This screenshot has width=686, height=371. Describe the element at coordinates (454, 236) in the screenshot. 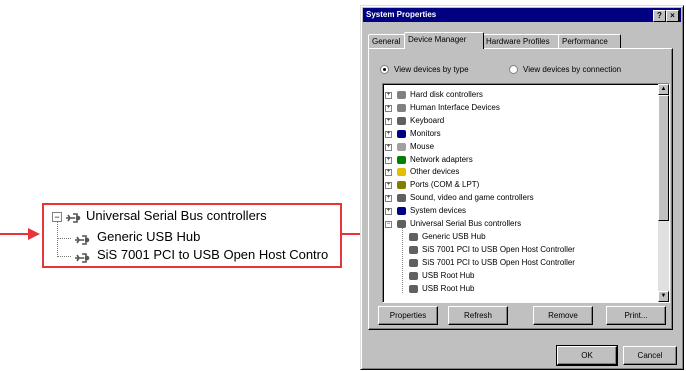

I see `tree-child-item: Generic USB Hub` at that location.